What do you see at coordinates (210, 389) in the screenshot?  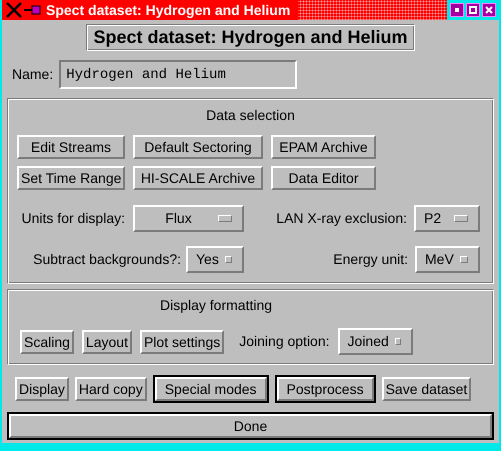 I see `push-button: Special modes` at bounding box center [210, 389].